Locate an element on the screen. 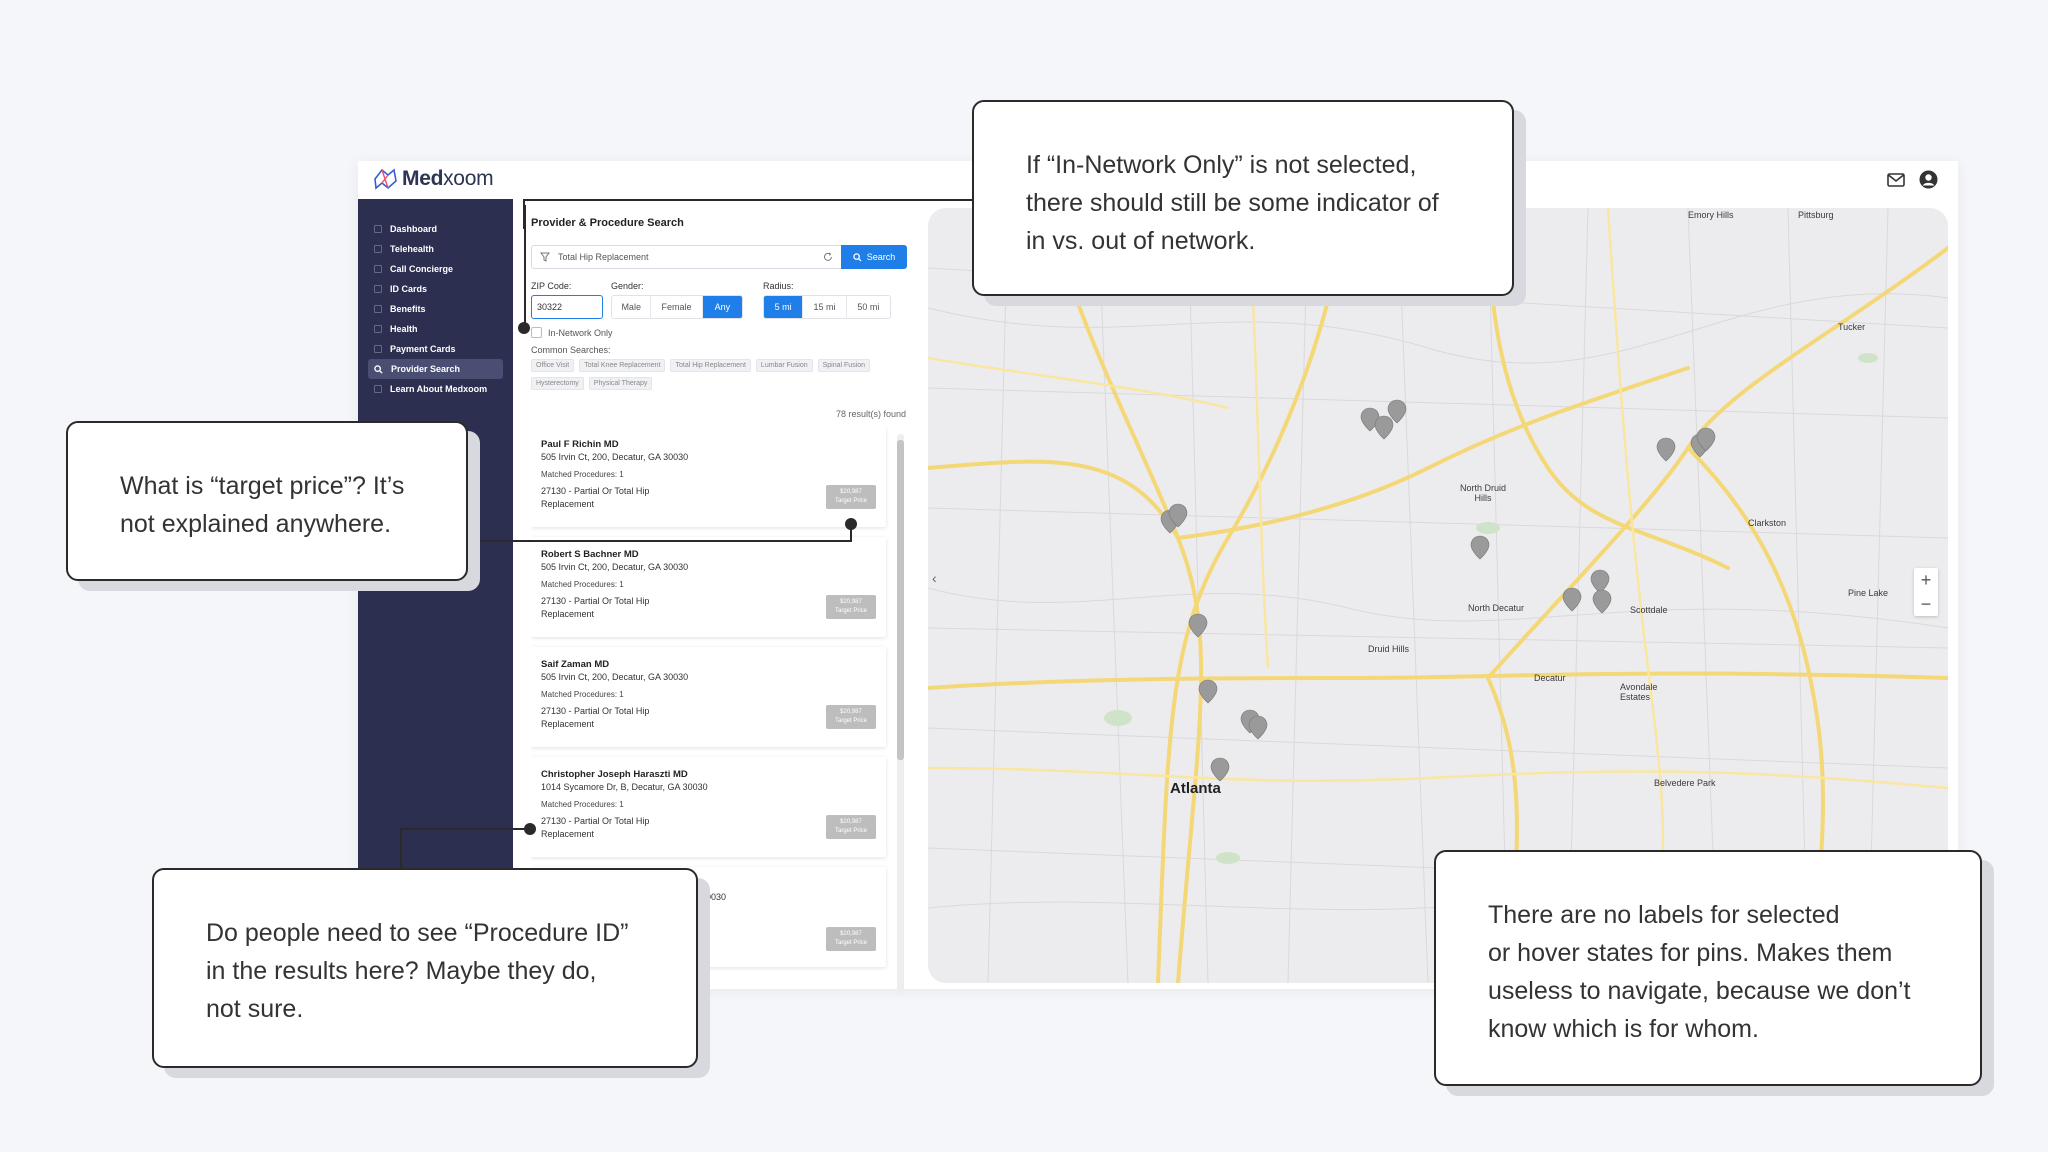 This screenshot has width=2048, height=1152. sidebar-item-health: Health is located at coordinates (435, 329).